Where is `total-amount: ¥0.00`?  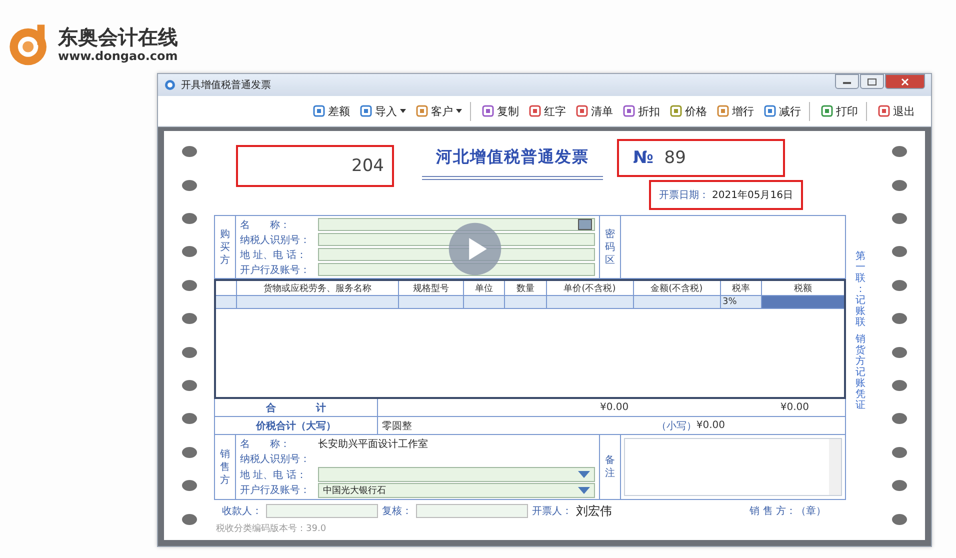 total-amount: ¥0.00 is located at coordinates (614, 407).